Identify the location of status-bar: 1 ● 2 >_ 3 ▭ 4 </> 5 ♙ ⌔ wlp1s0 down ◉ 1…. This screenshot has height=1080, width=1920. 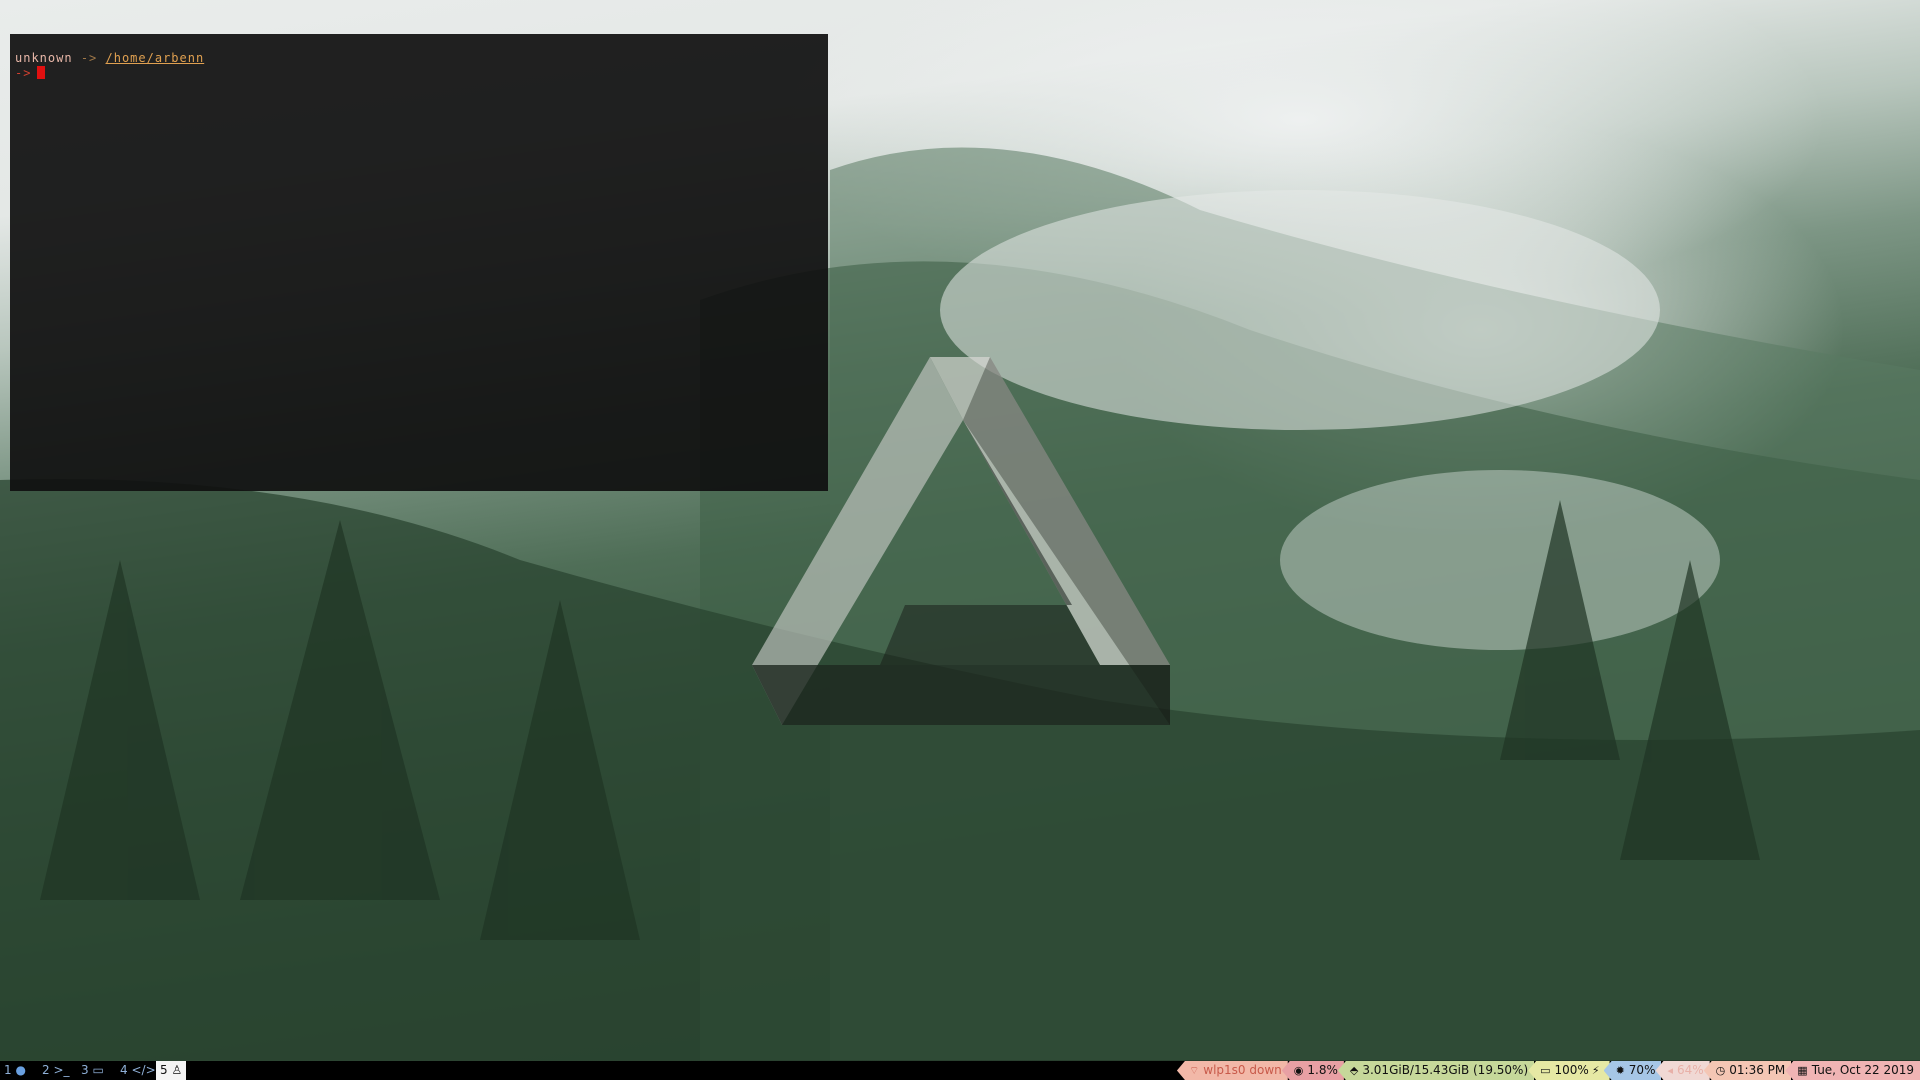
(960, 1070).